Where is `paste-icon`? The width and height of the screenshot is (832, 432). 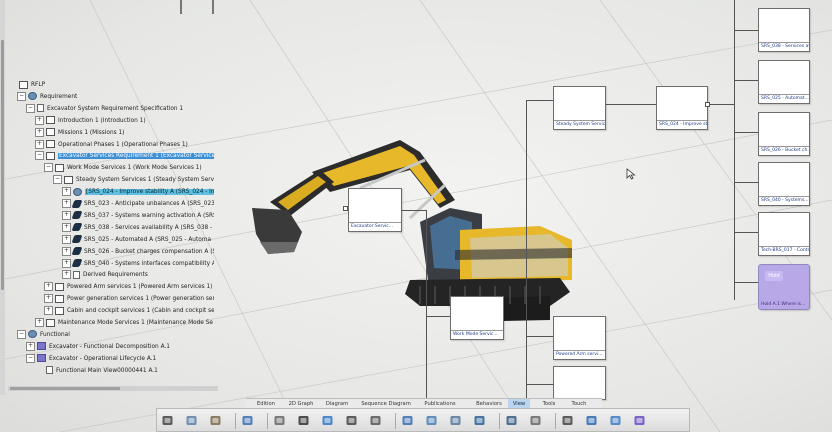
paste-icon is located at coordinates (215, 420).